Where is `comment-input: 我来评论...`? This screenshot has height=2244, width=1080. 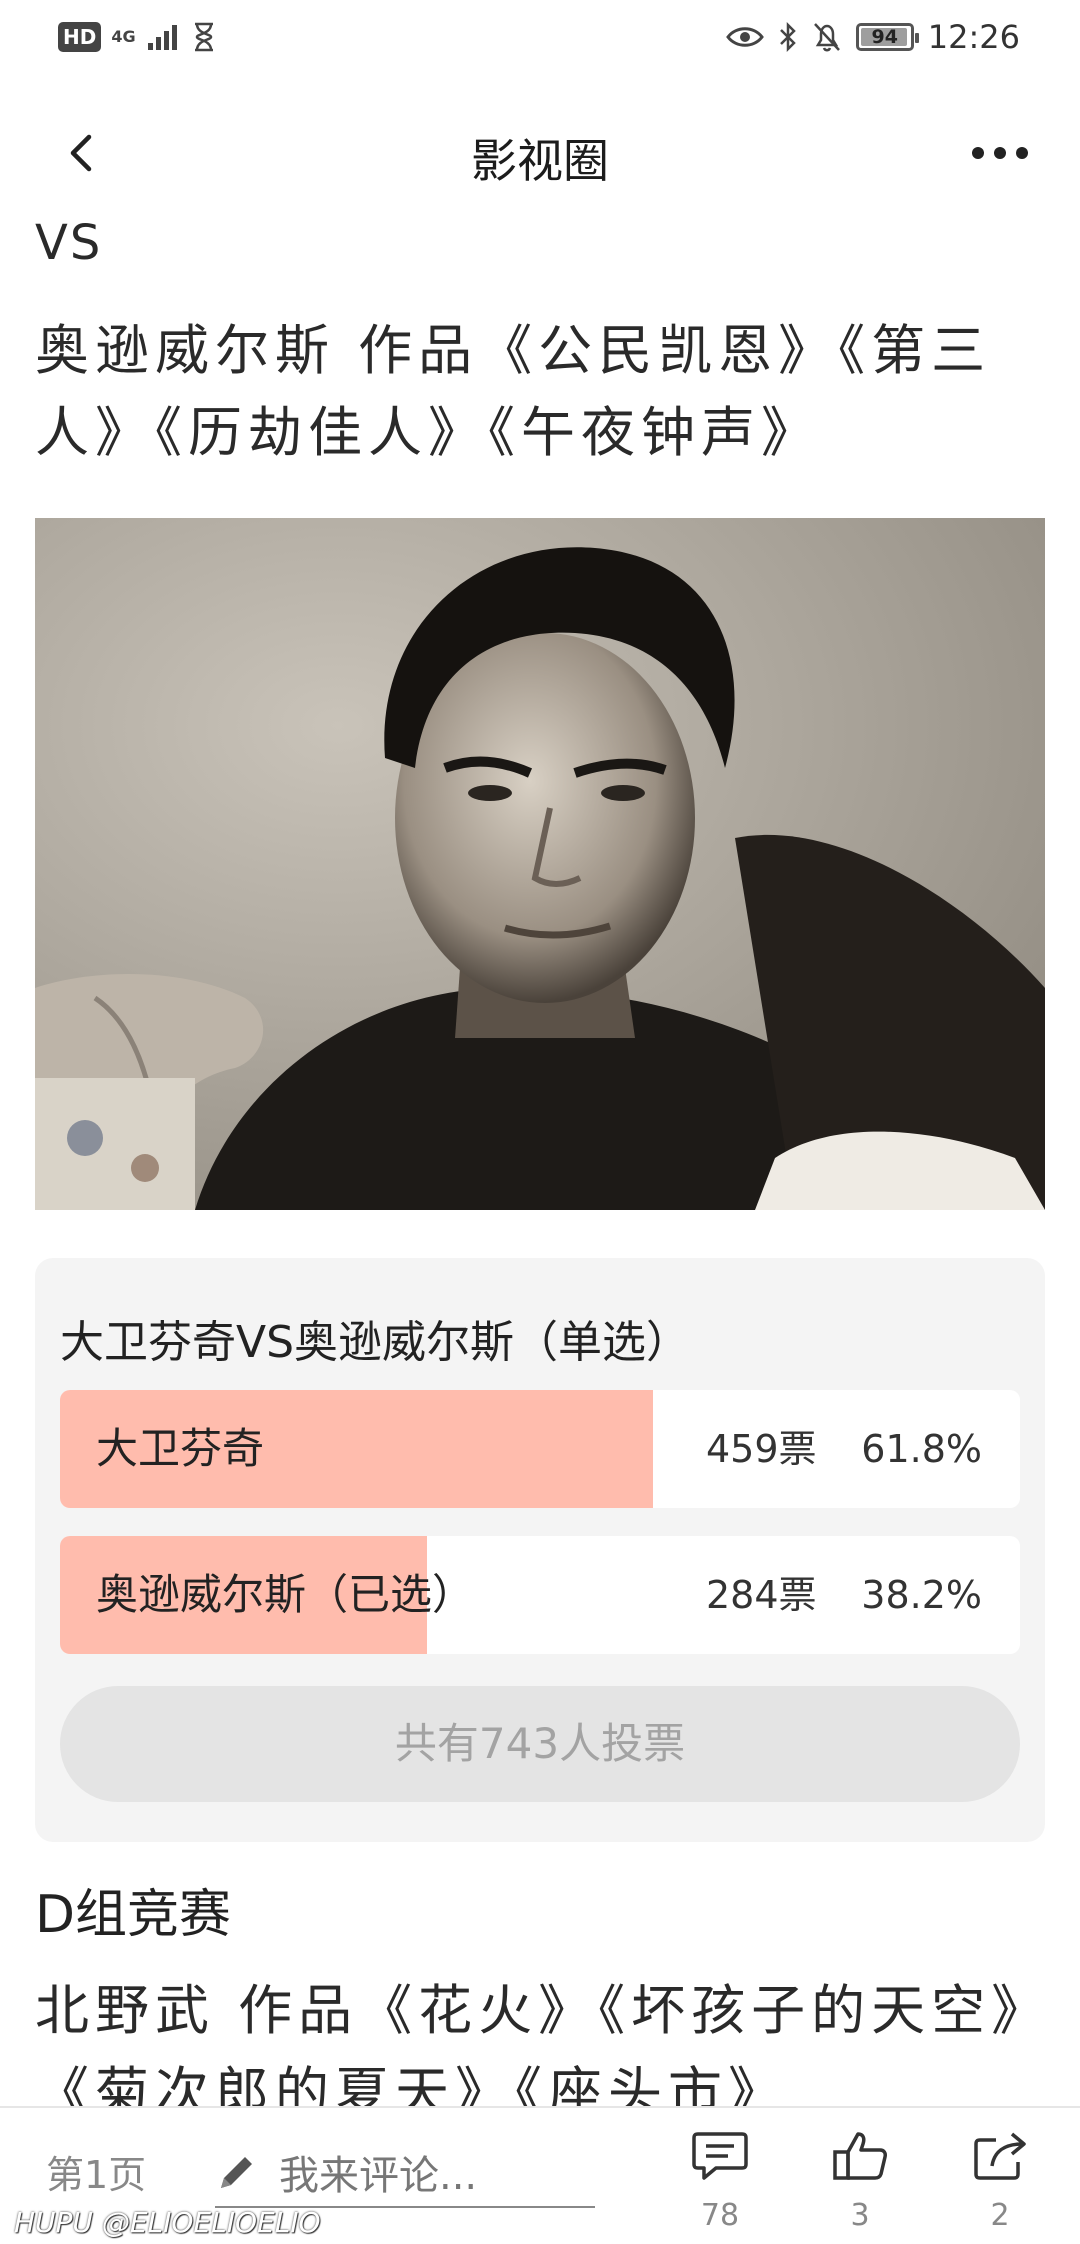 comment-input: 我来评论... is located at coordinates (405, 2173).